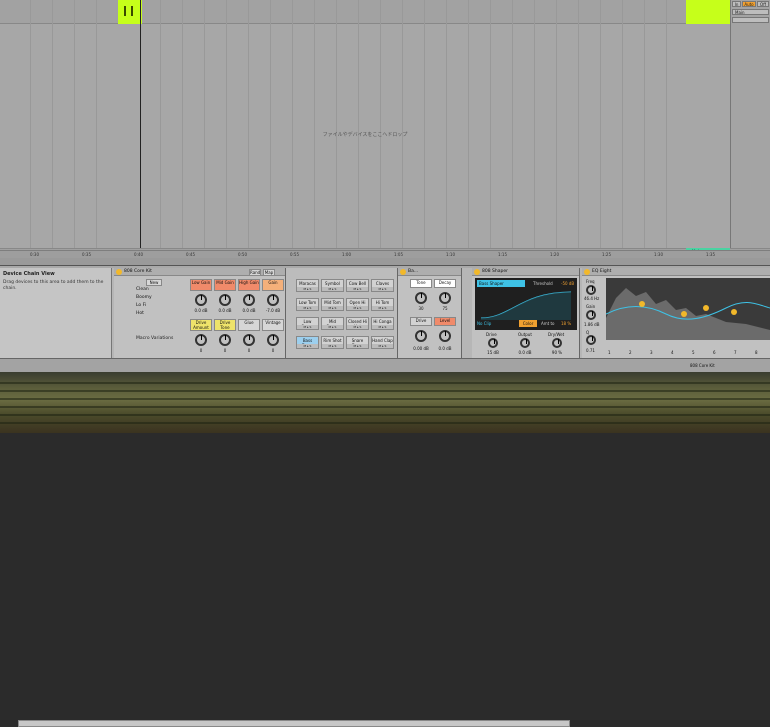 The width and height of the screenshot is (770, 727). I want to click on band-toggle: 5, so click(693, 352).